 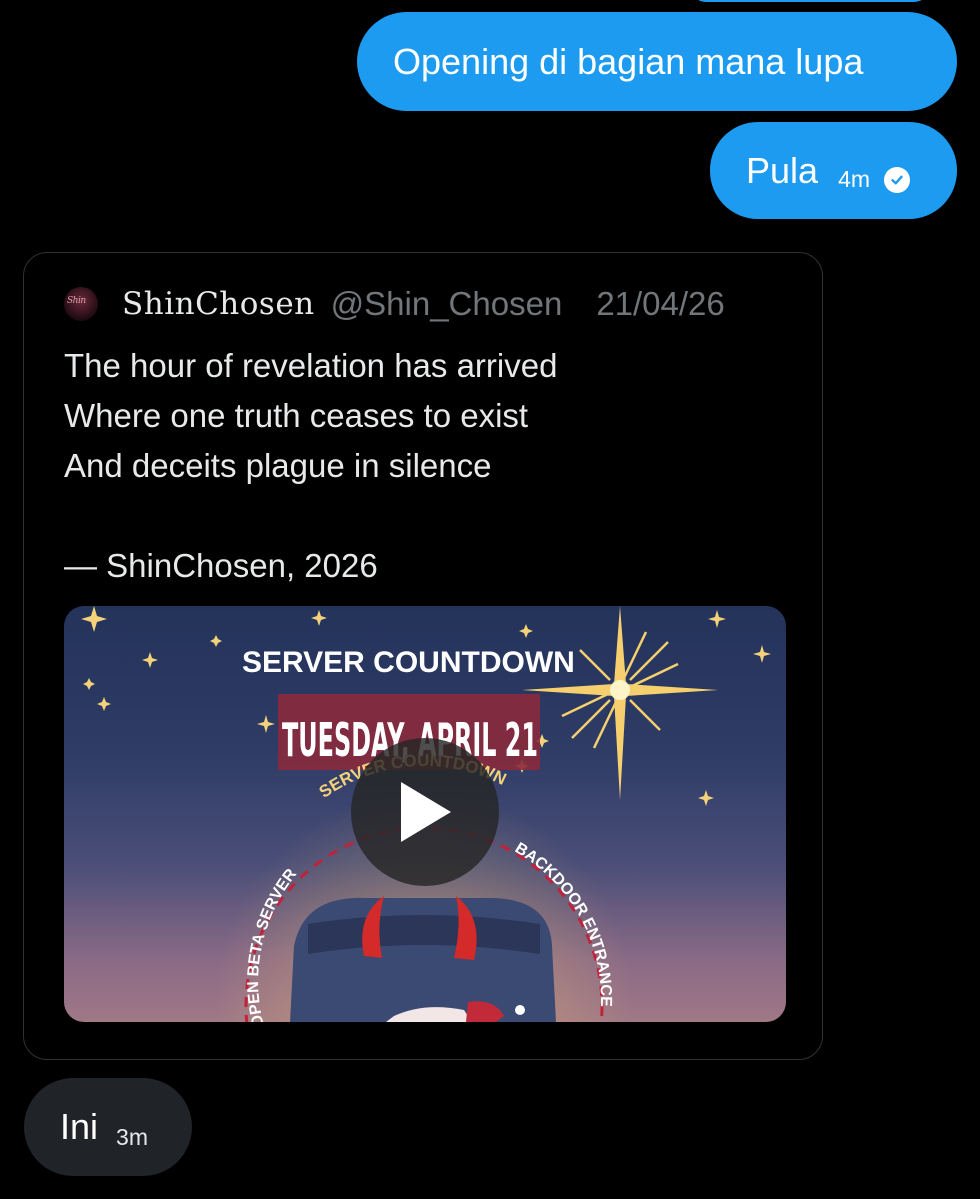 What do you see at coordinates (221, 565) in the screenshot?
I see `text-line: — ShinChosen, 2026` at bounding box center [221, 565].